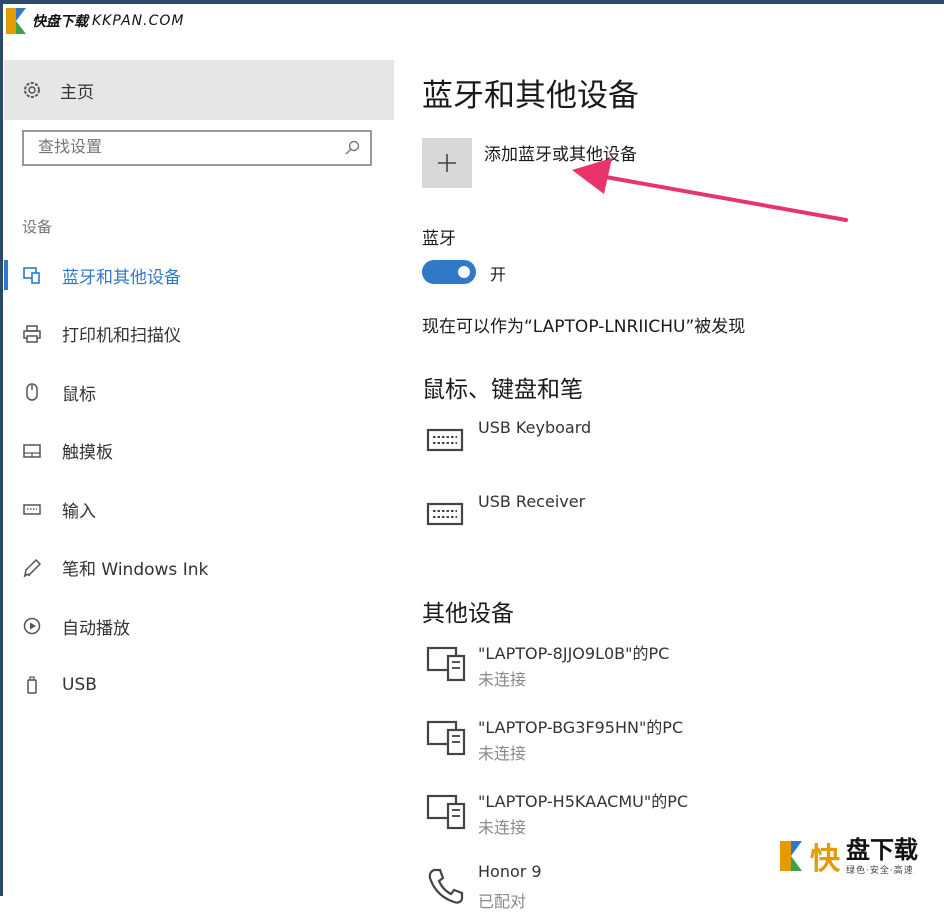  I want to click on watermark-bottom-text: 盘下载 绿色·安全·高速, so click(882, 856).